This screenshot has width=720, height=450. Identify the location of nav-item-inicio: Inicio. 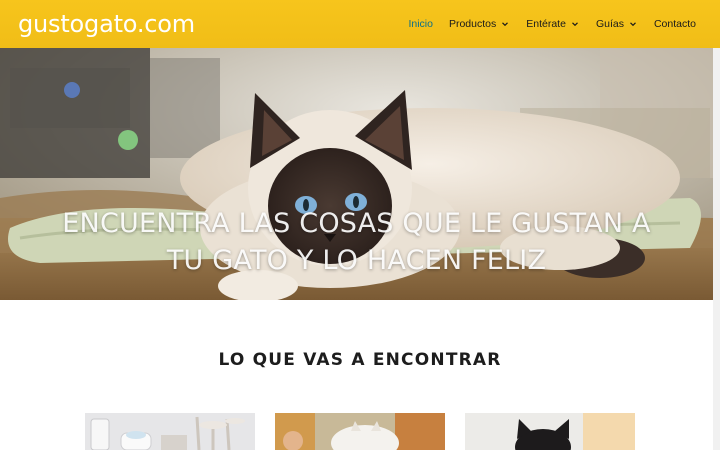
(420, 24).